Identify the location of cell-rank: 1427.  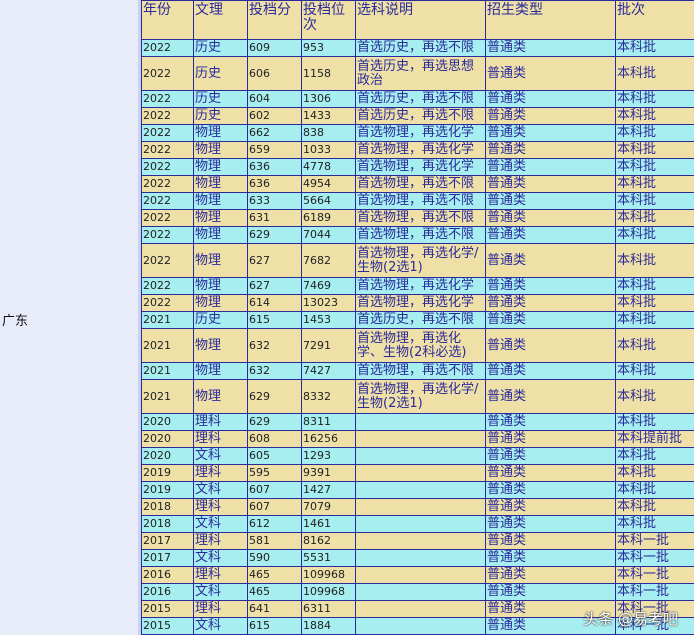
(328, 490).